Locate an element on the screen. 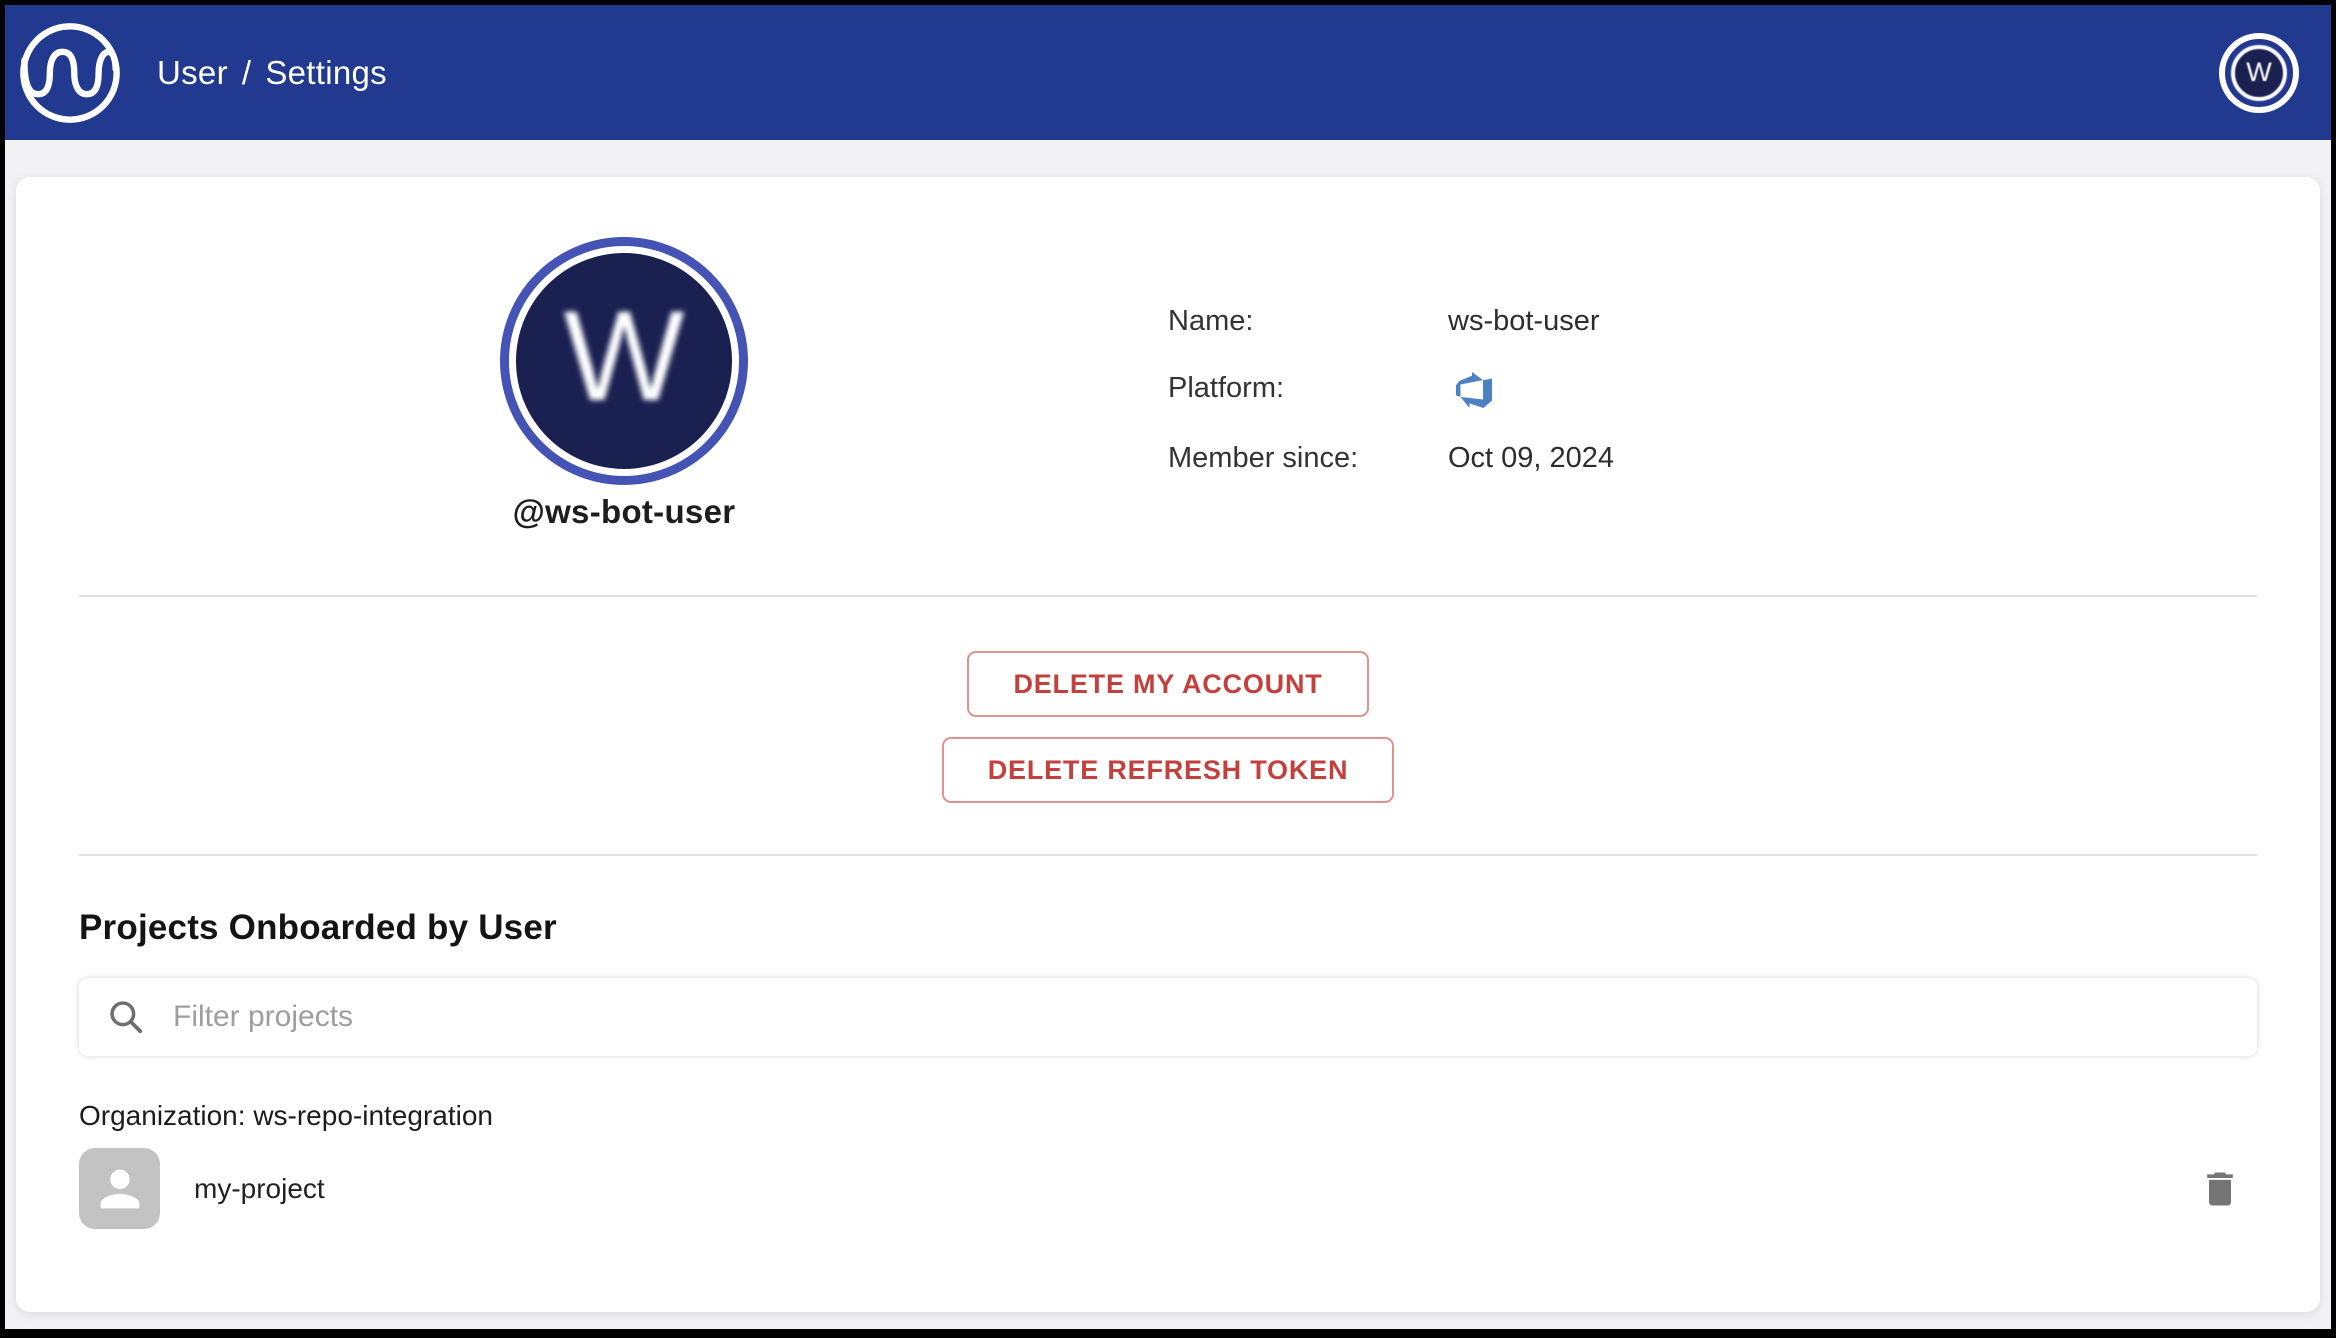  filter-projects-input is located at coordinates (1201, 1017).